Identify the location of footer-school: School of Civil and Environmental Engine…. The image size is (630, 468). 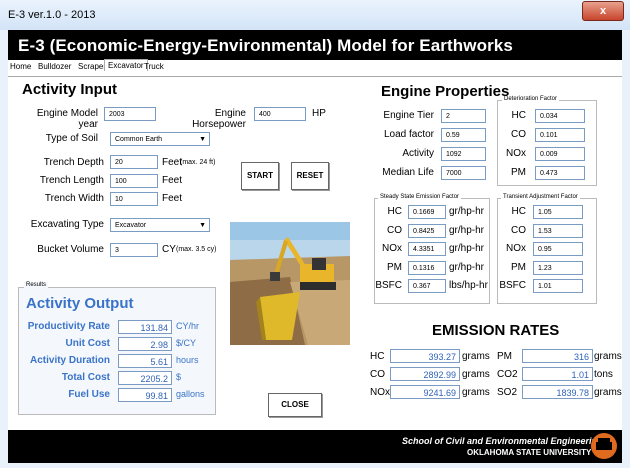
(502, 441).